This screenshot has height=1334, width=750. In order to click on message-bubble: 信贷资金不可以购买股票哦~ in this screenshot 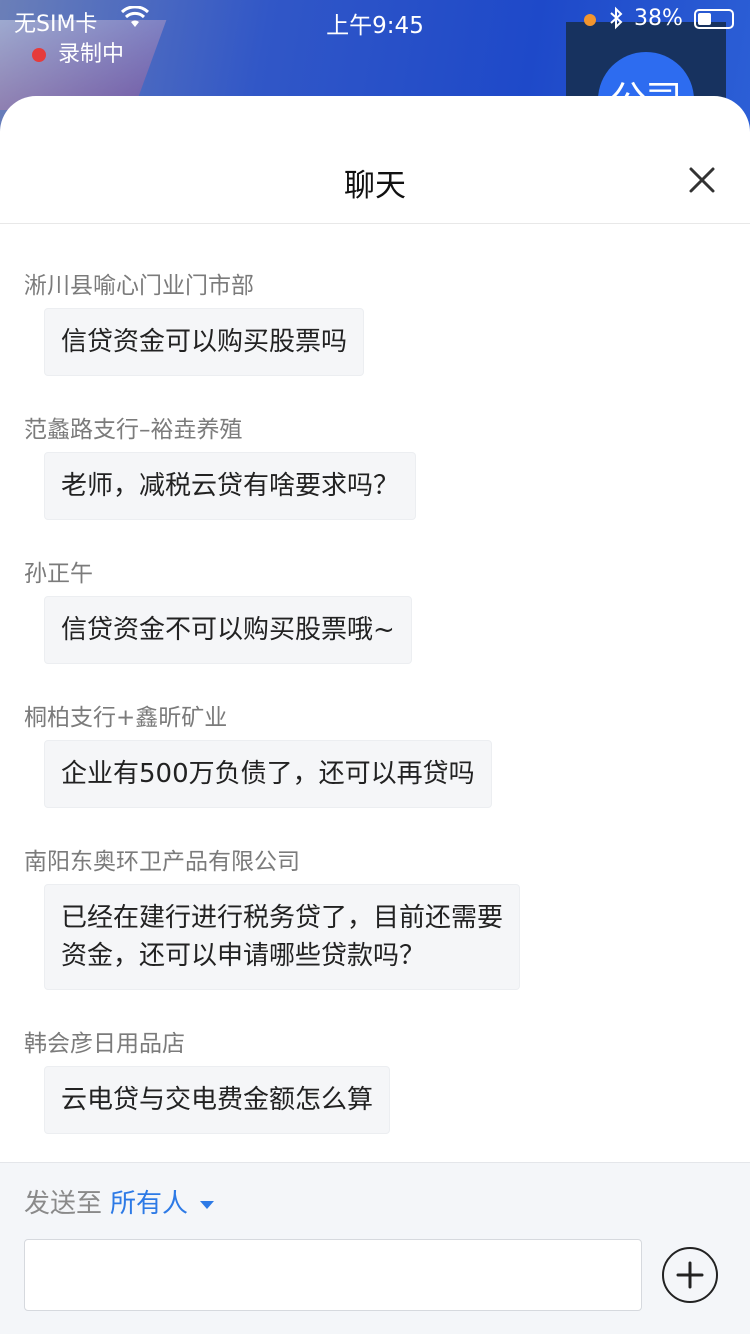, I will do `click(228, 630)`.